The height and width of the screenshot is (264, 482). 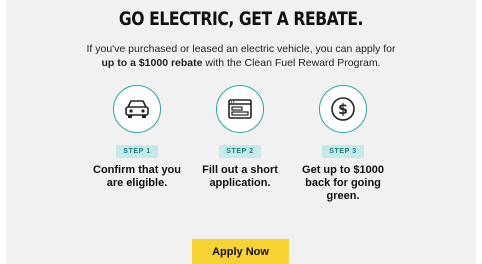 What do you see at coordinates (343, 196) in the screenshot?
I see `step-3-text-line-3: green.` at bounding box center [343, 196].